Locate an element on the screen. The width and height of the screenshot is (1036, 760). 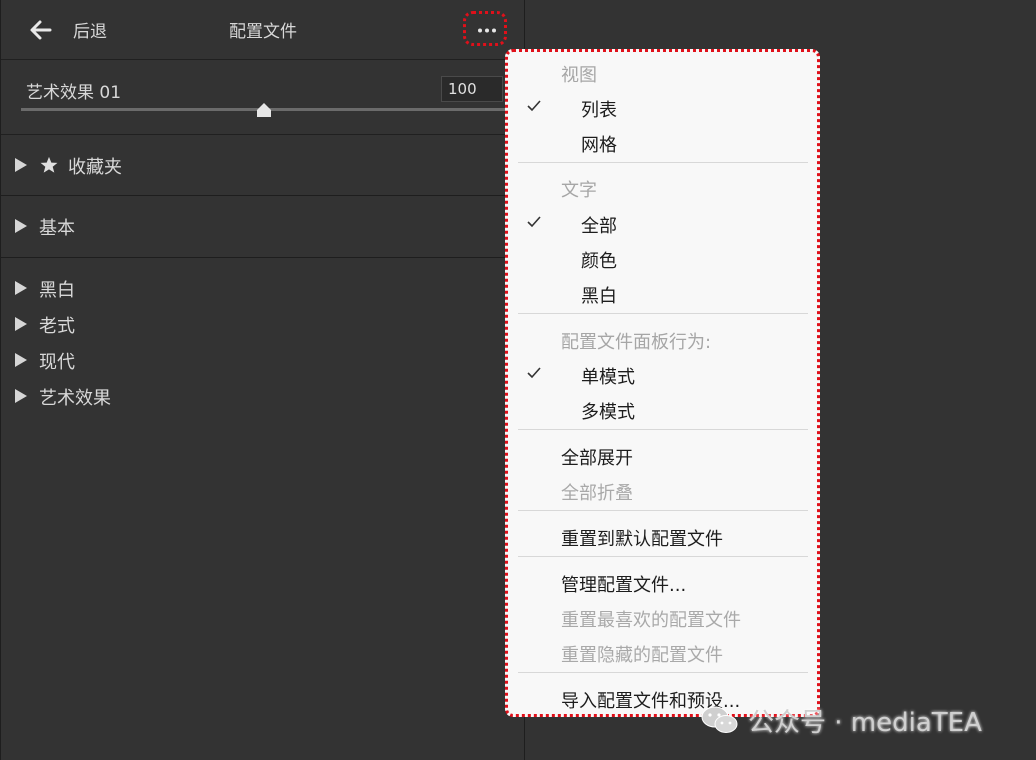
menu-item-single-mode: 单模式 is located at coordinates (662, 374).